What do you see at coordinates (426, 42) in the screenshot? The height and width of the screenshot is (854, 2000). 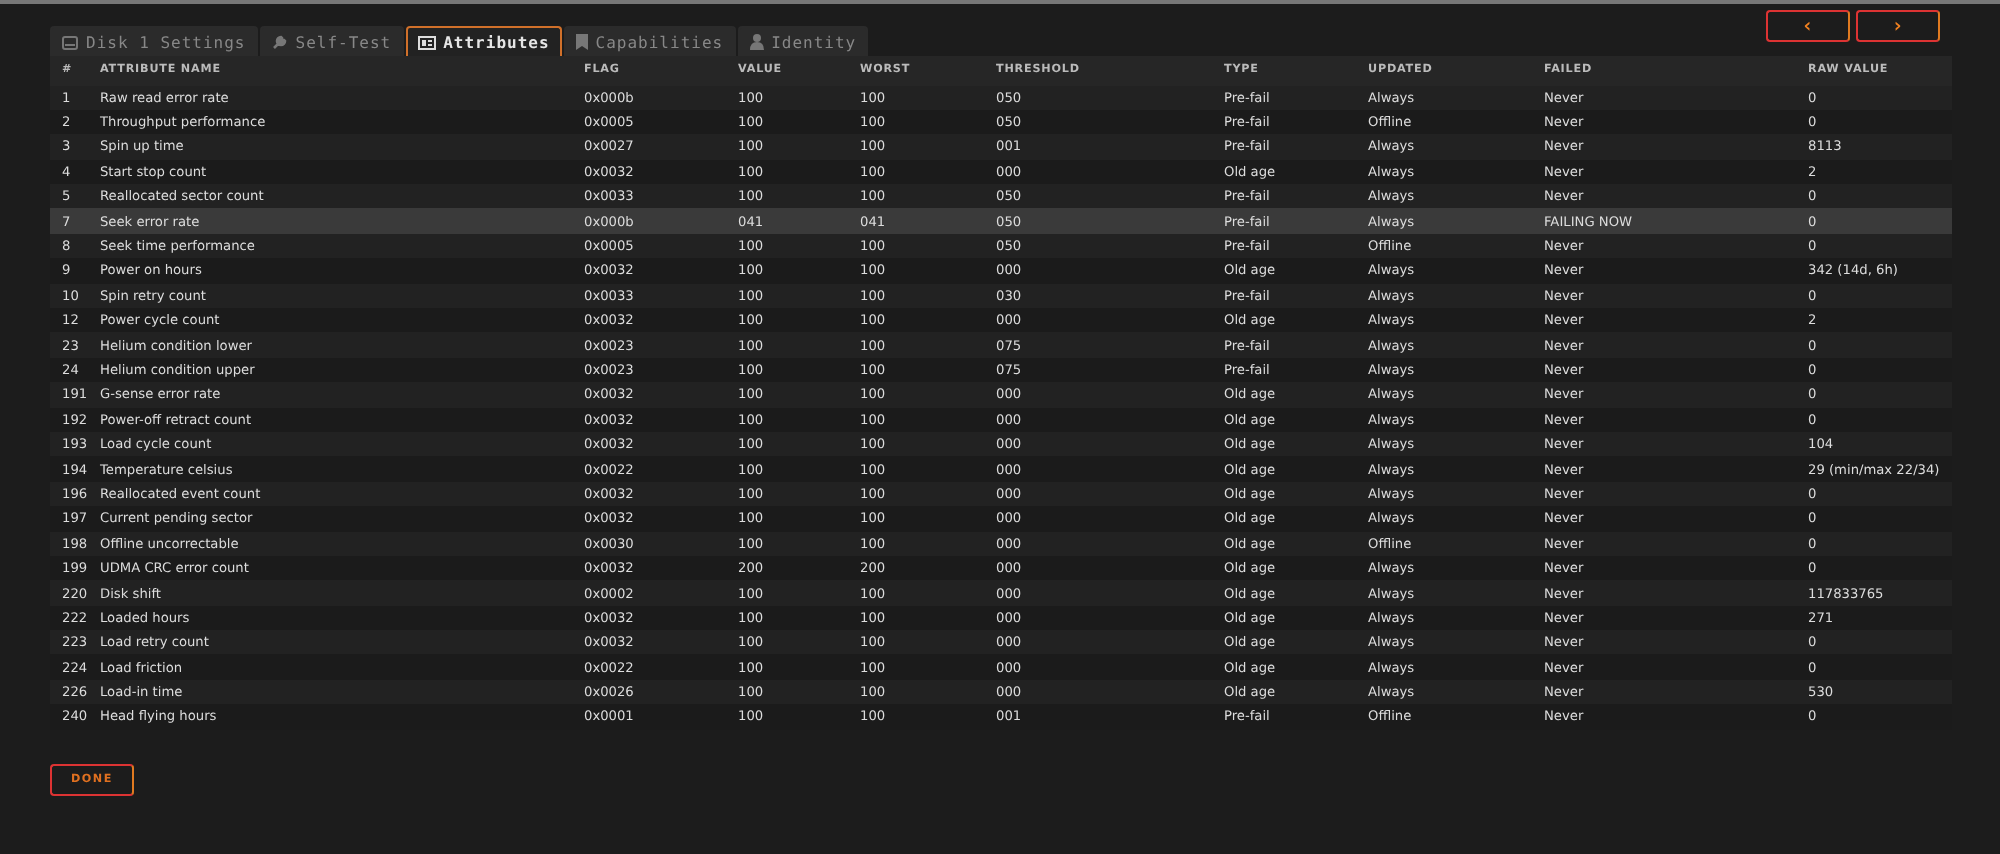 I see `table-icon` at bounding box center [426, 42].